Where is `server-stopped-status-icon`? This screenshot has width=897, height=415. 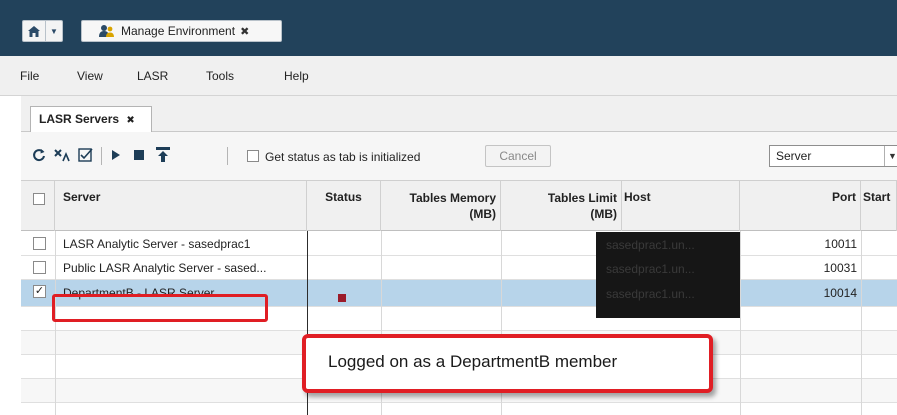
server-stopped-status-icon is located at coordinates (342, 298).